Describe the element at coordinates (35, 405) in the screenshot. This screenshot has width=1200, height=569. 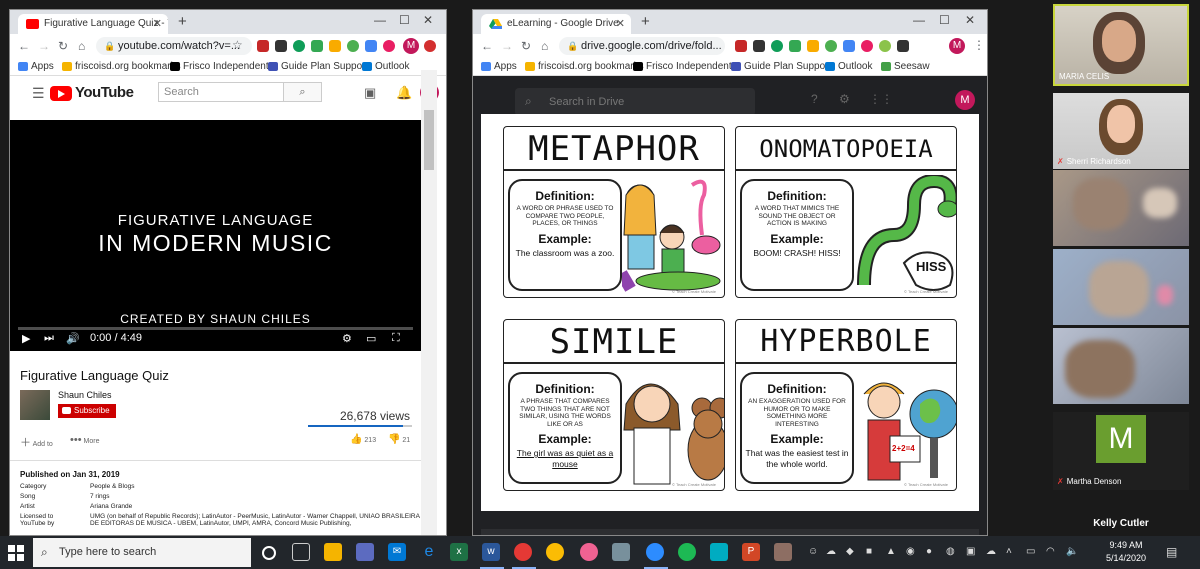
I see `channel-avatar` at that location.